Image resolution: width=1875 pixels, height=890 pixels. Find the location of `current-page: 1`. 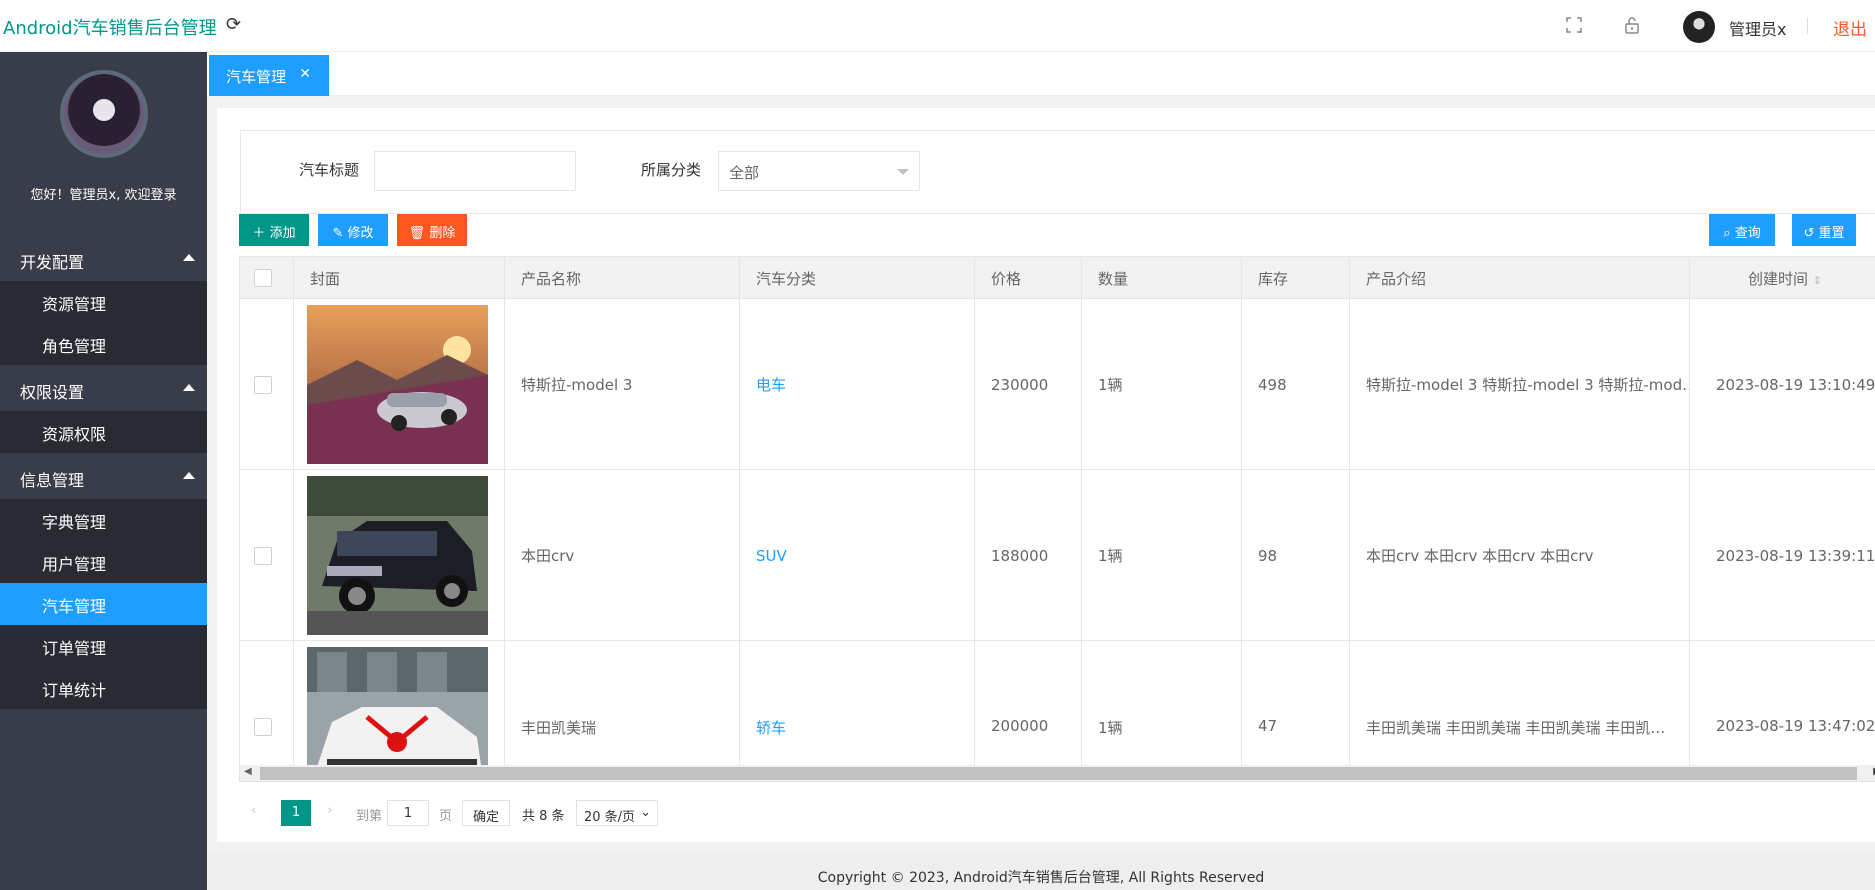

current-page: 1 is located at coordinates (296, 813).